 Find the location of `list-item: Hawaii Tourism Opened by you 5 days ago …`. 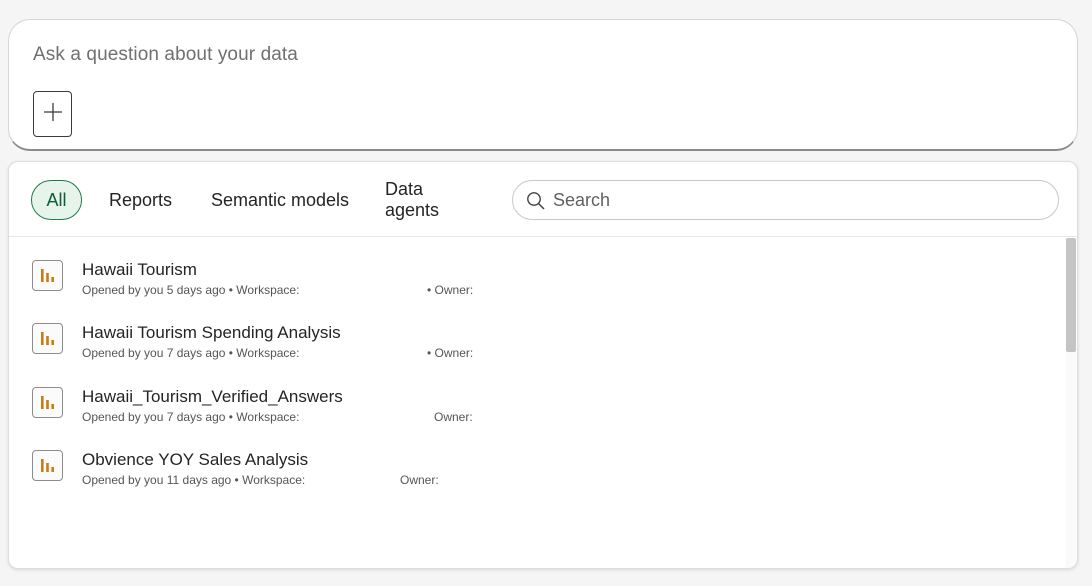

list-item: Hawaii Tourism Opened by you 5 days ago … is located at coordinates (534, 268).